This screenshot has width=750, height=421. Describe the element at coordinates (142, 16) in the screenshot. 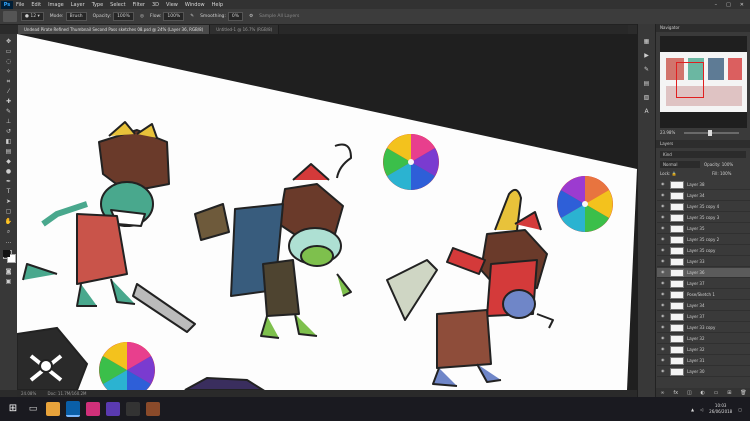

I see `pressure-opacity-icon: ◎` at that location.